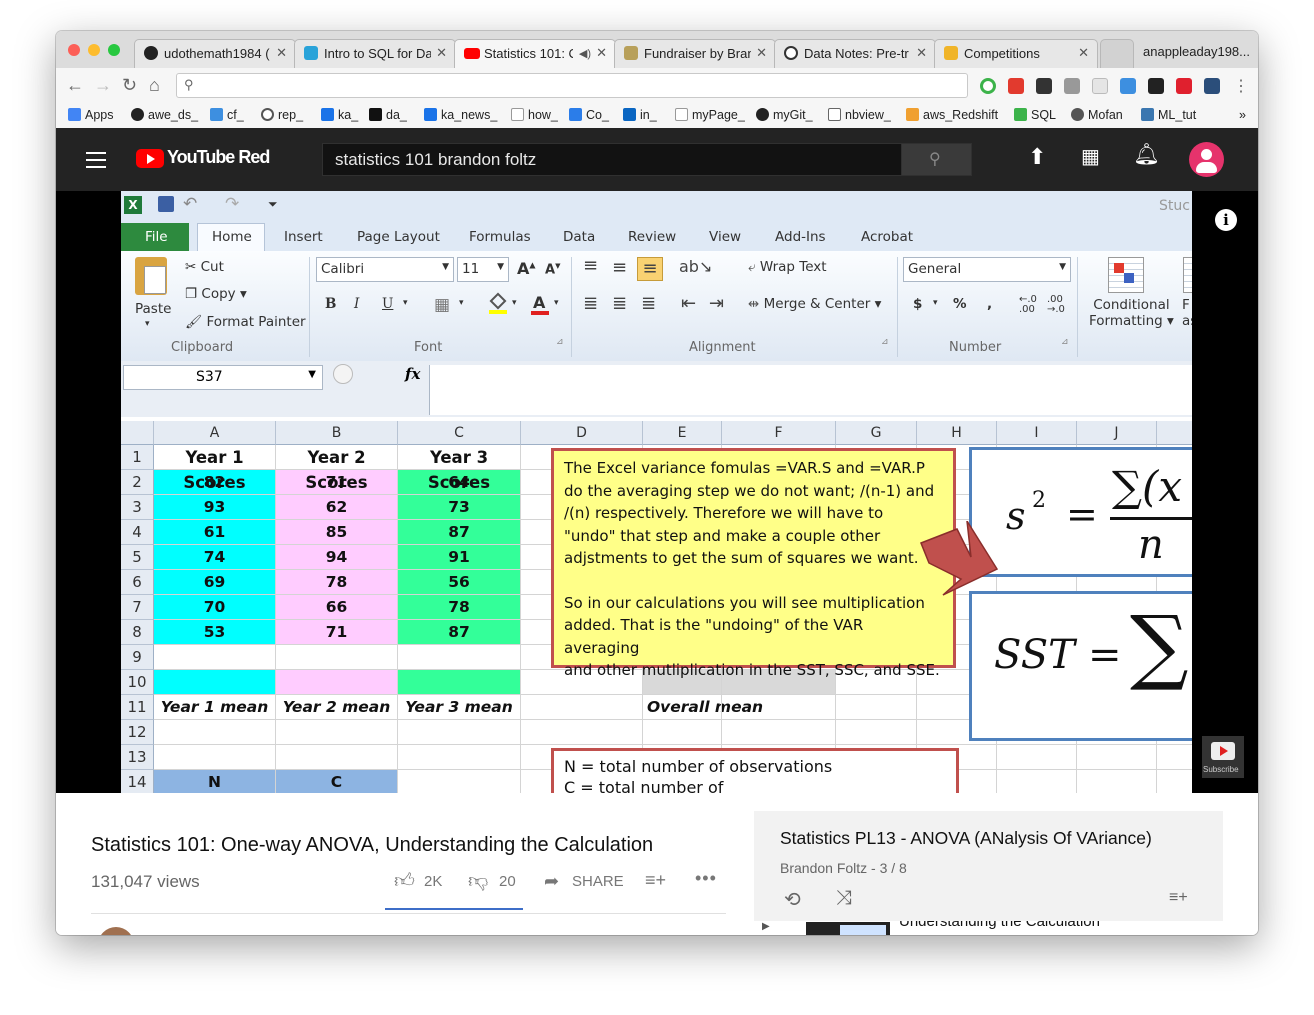 This screenshot has width=1314, height=1015. What do you see at coordinates (936, 159) in the screenshot?
I see `search-button: ⚲` at bounding box center [936, 159].